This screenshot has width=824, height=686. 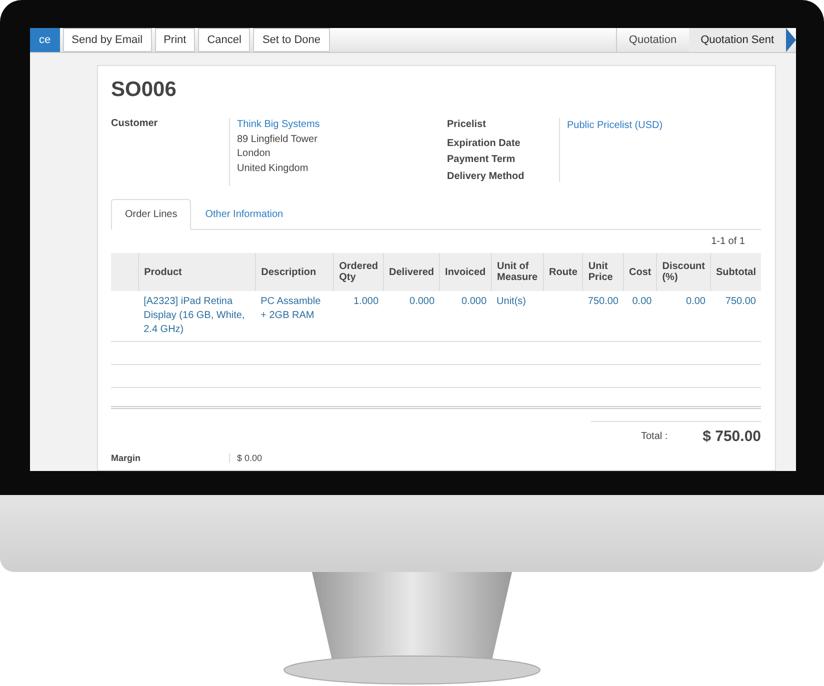 I want to click on address-line: London, so click(x=254, y=154).